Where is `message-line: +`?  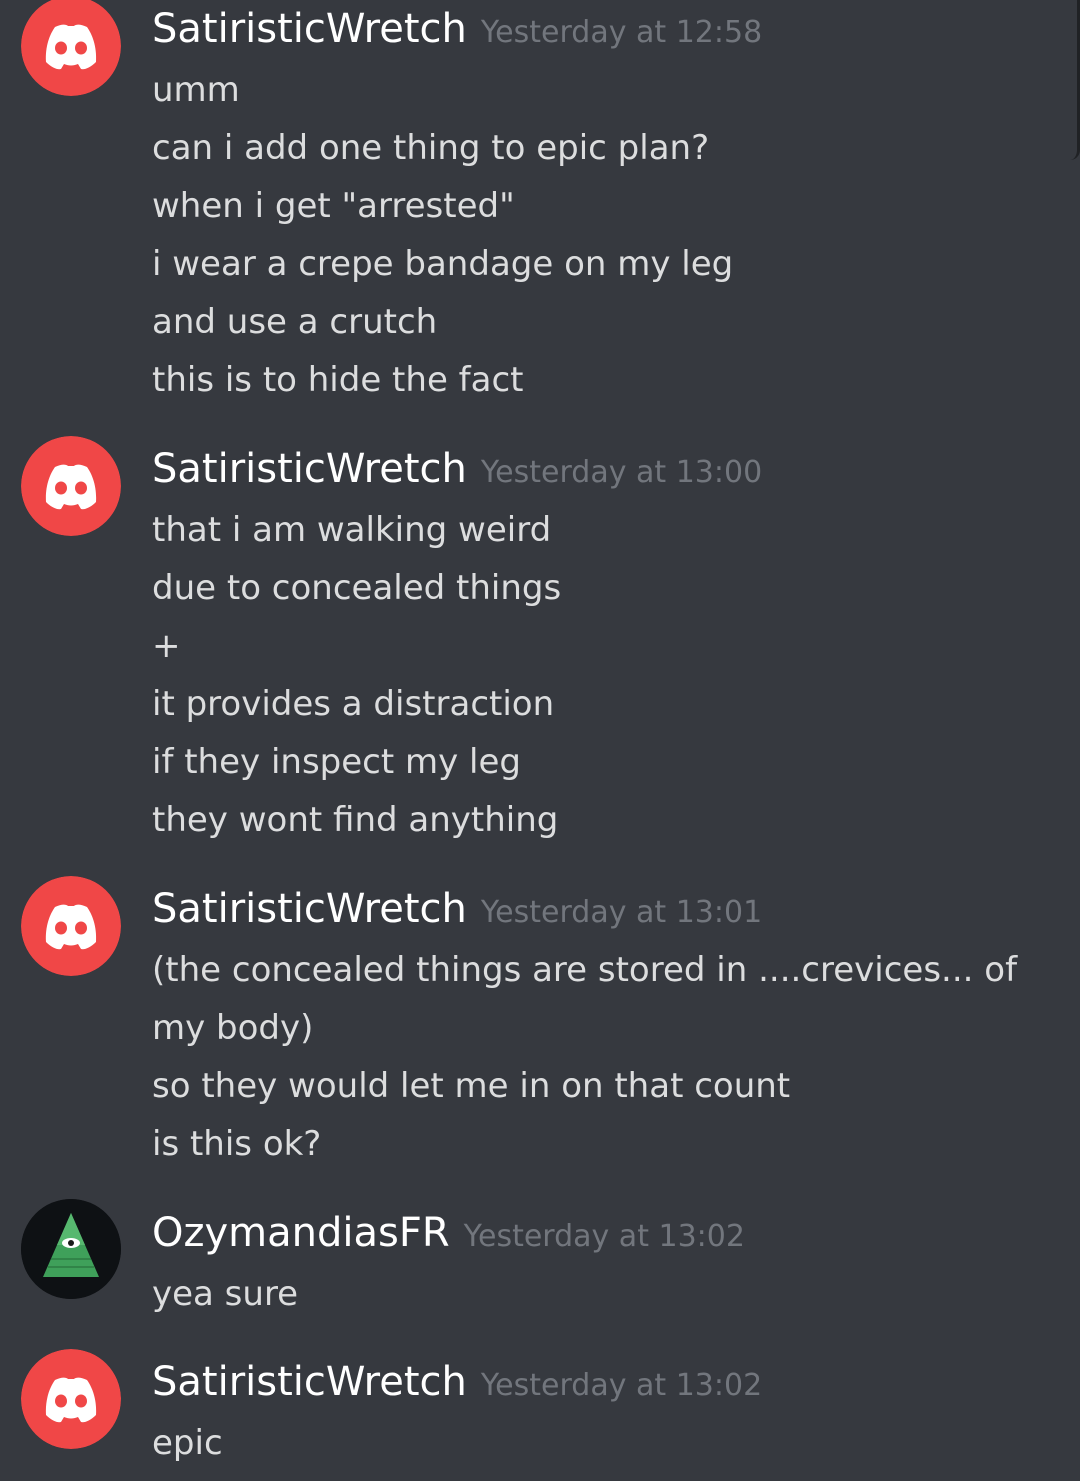 message-line: + is located at coordinates (166, 646).